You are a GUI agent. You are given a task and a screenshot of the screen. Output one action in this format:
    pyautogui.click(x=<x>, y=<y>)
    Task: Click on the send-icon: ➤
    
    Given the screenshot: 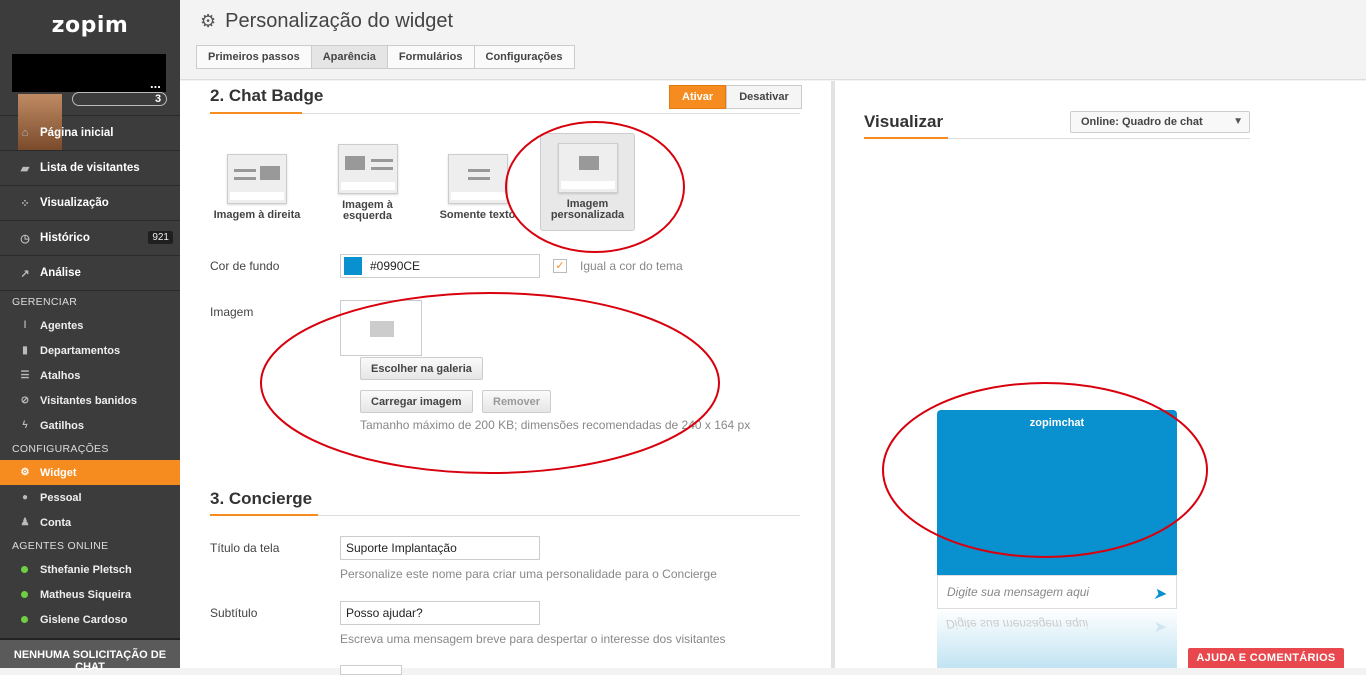 What is the action you would take?
    pyautogui.click(x=1159, y=594)
    